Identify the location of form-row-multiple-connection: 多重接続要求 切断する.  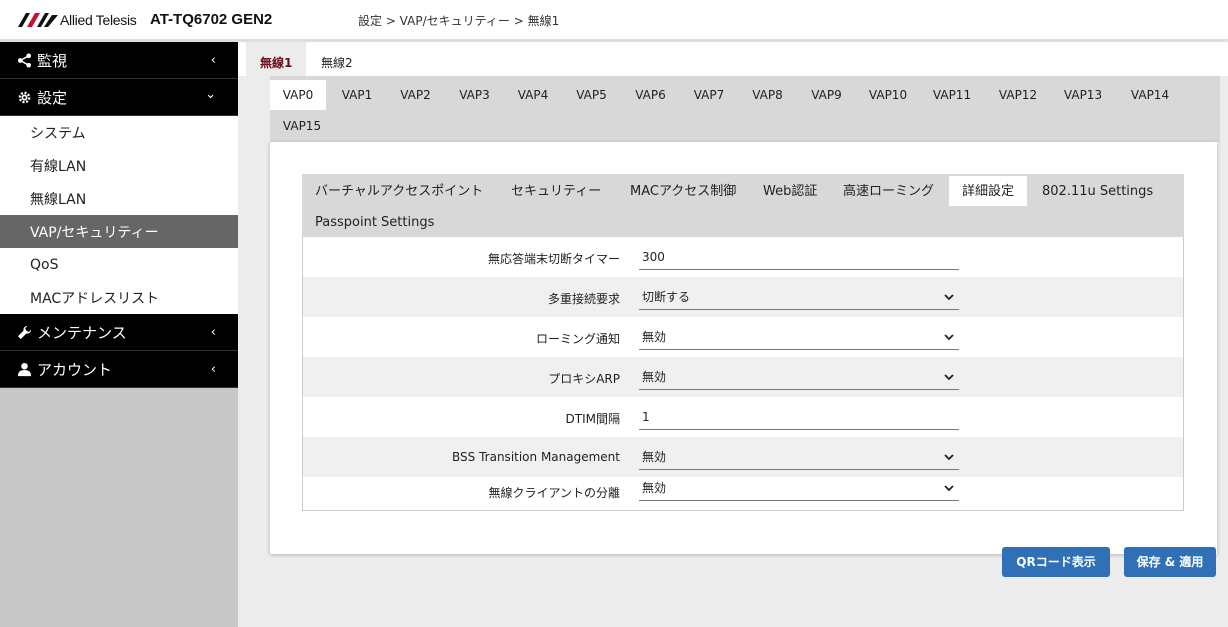
(743, 297).